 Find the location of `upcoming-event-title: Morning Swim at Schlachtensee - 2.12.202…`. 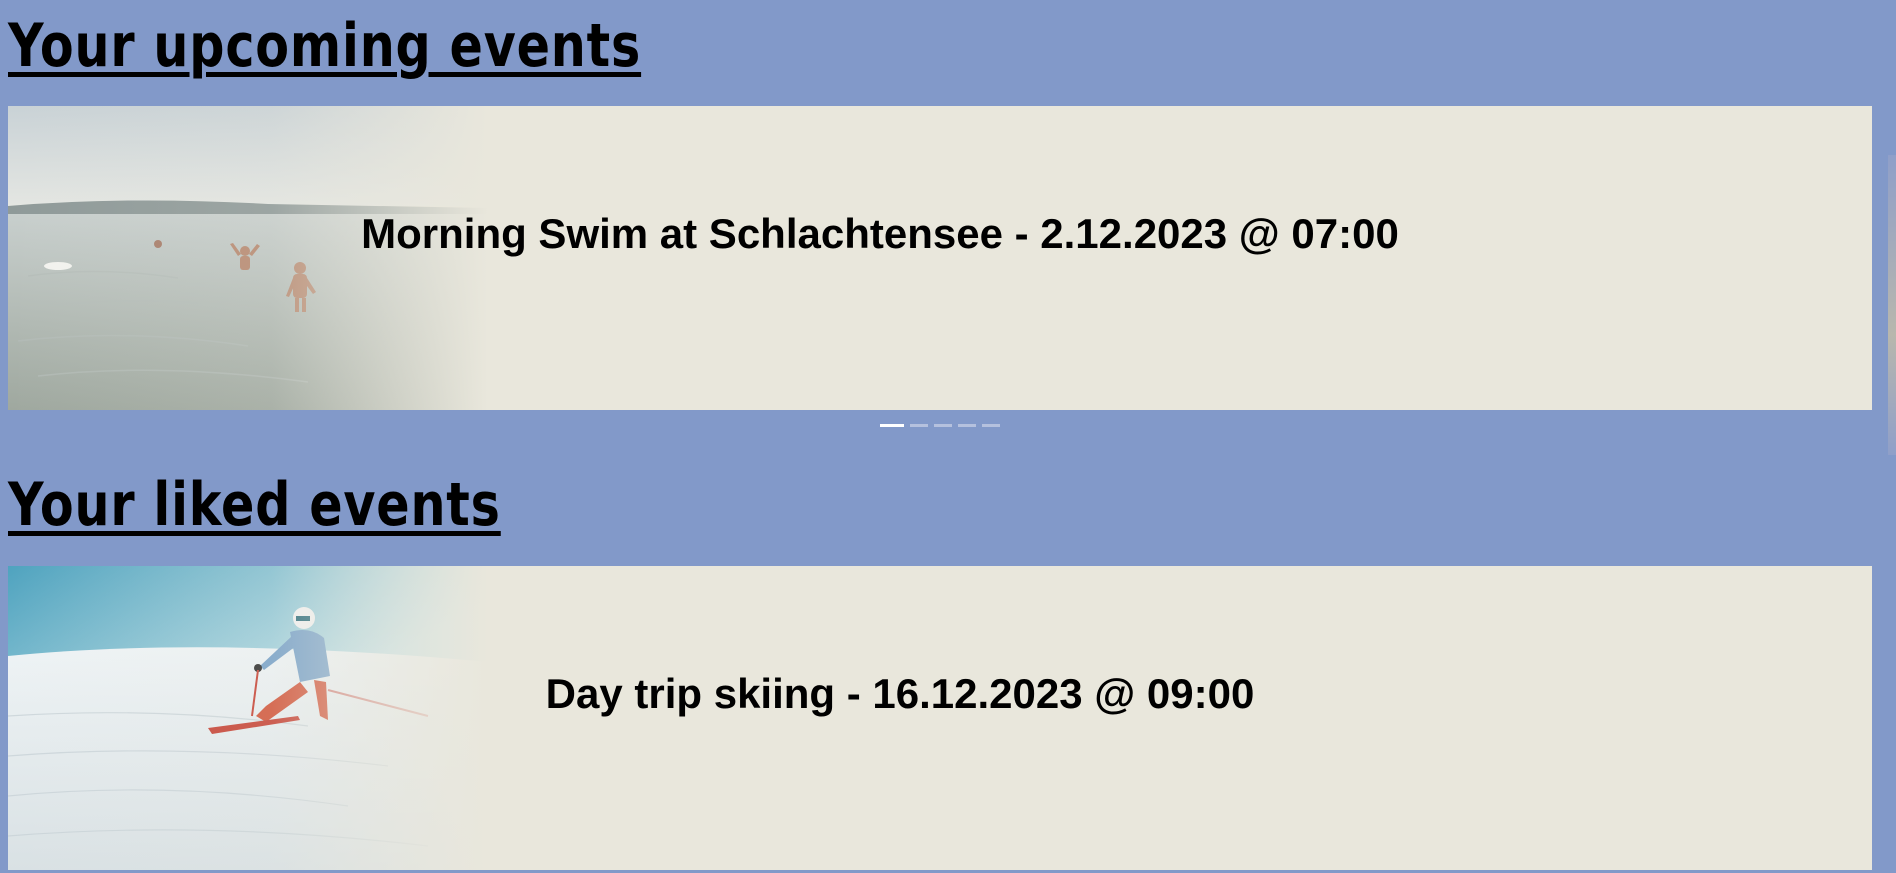

upcoming-event-title: Morning Swim at Schlachtensee - 2.12.202… is located at coordinates (910, 234).